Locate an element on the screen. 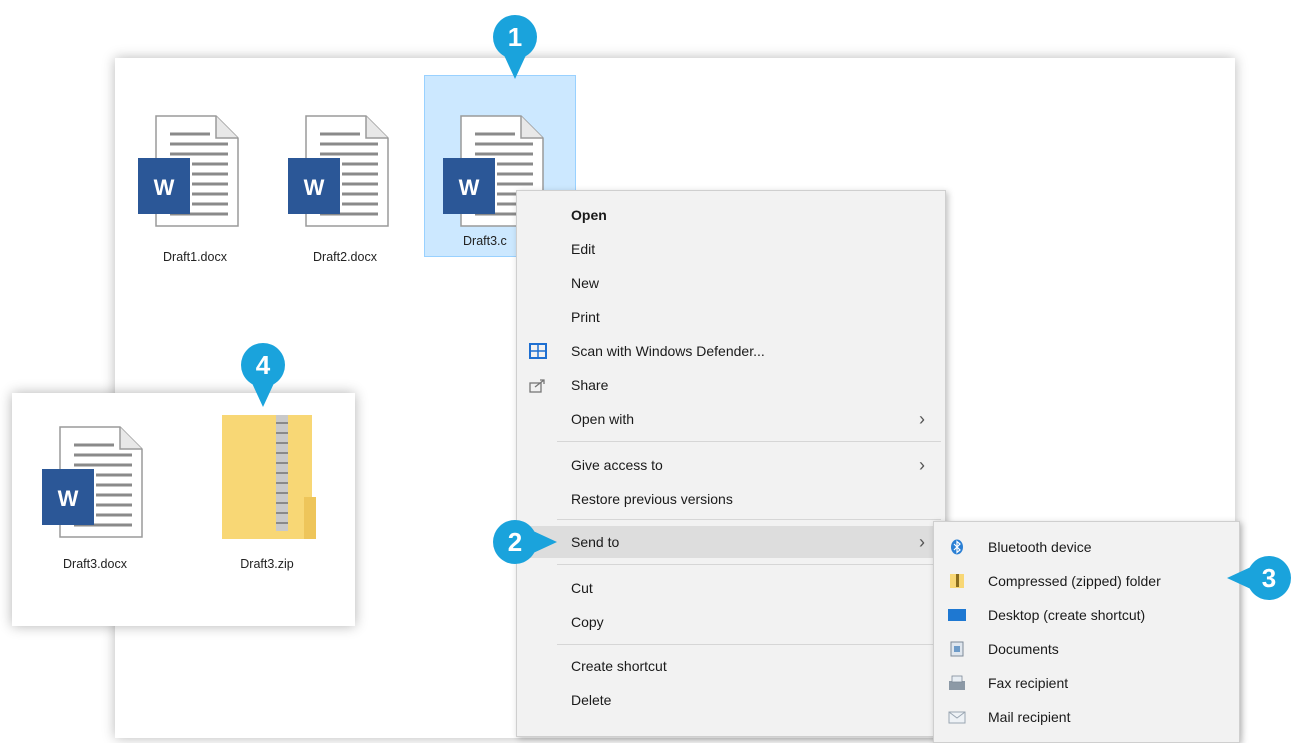 The image size is (1293, 743). menu-item-copy: Copy is located at coordinates (731, 622).